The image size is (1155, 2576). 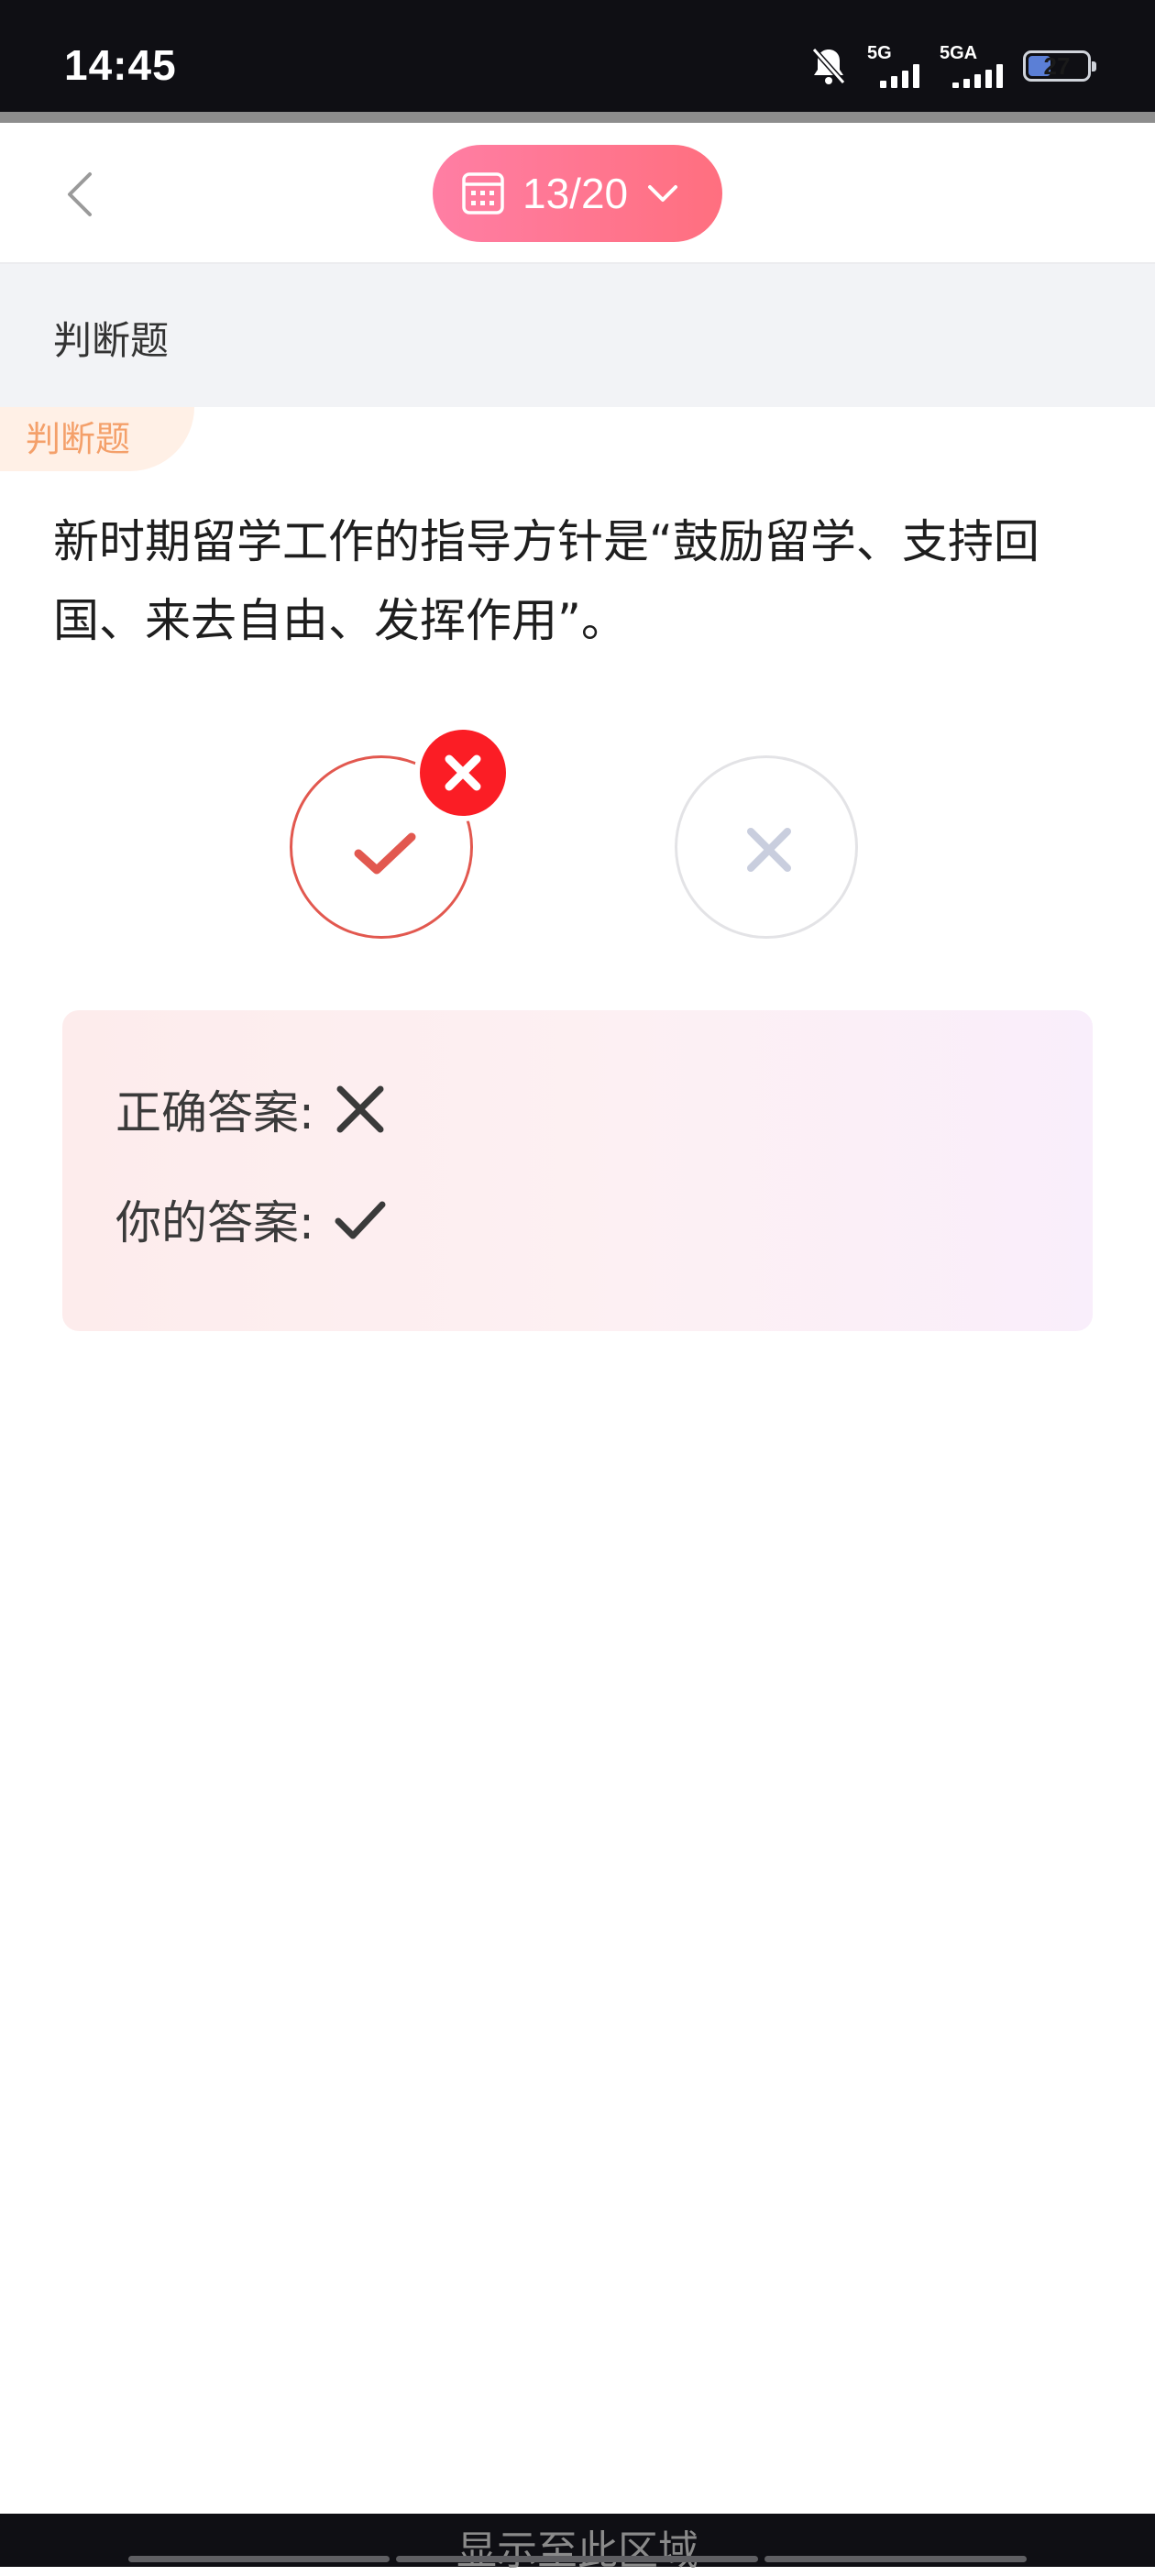 I want to click on option-false-button, so click(x=766, y=847).